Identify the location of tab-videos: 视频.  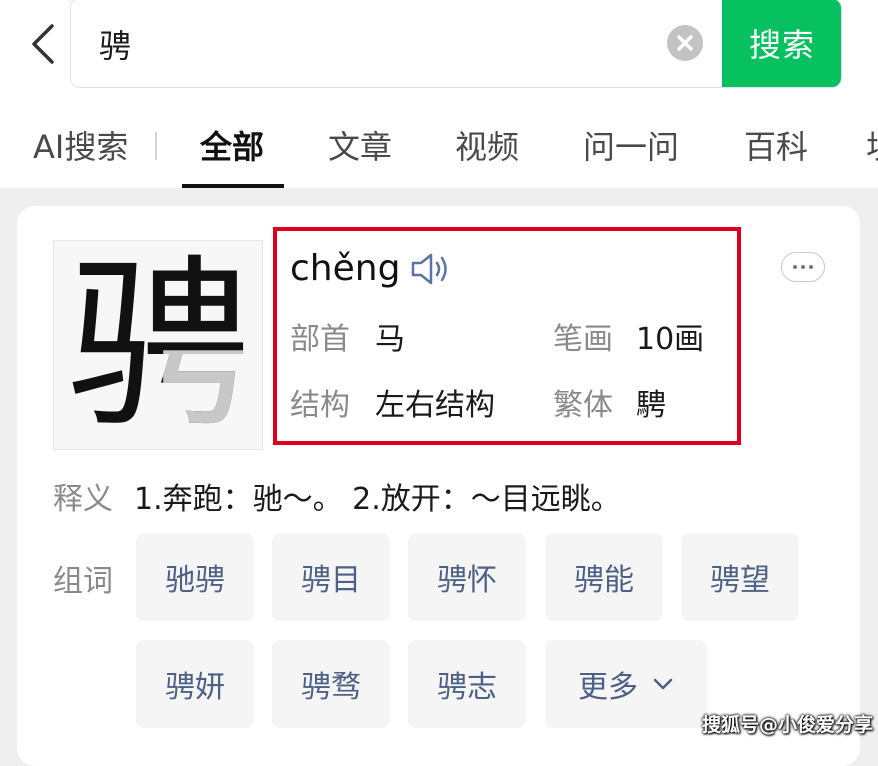
(487, 145).